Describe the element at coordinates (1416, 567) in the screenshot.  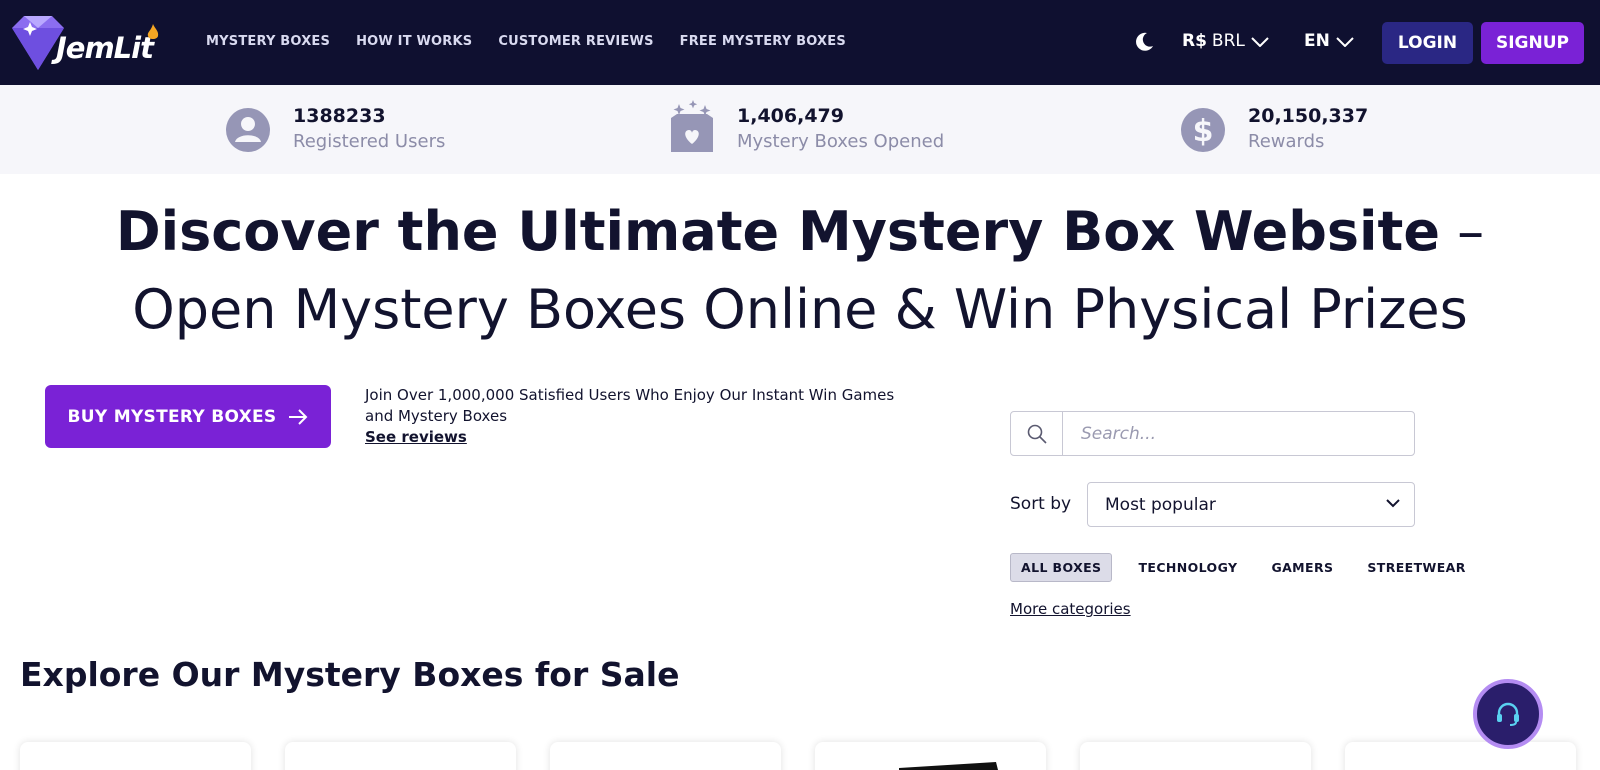
I see `category-streetwear: STREETWEAR` at that location.